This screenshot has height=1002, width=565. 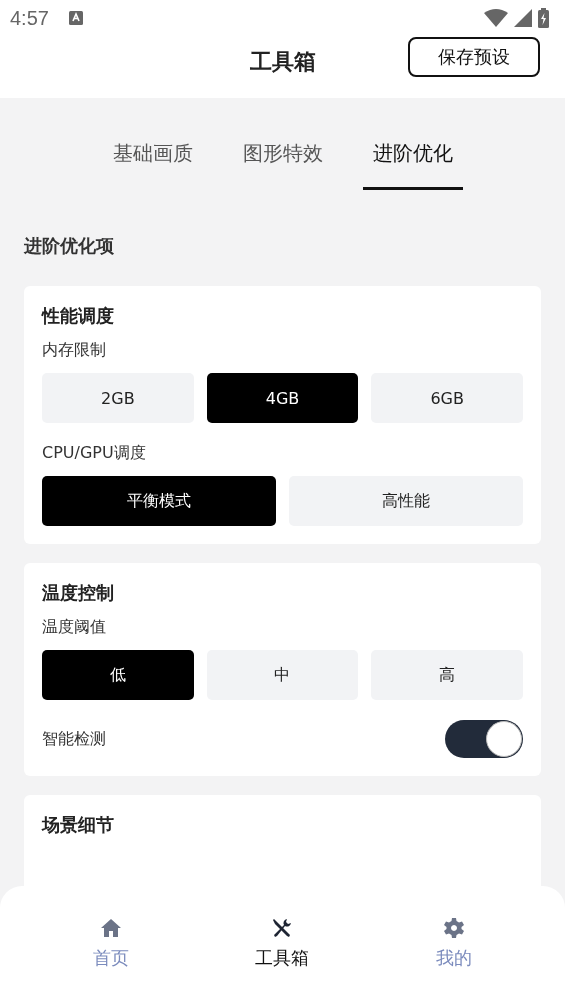 What do you see at coordinates (94, 453) in the screenshot?
I see `setting-label: CPU/GPU调度` at bounding box center [94, 453].